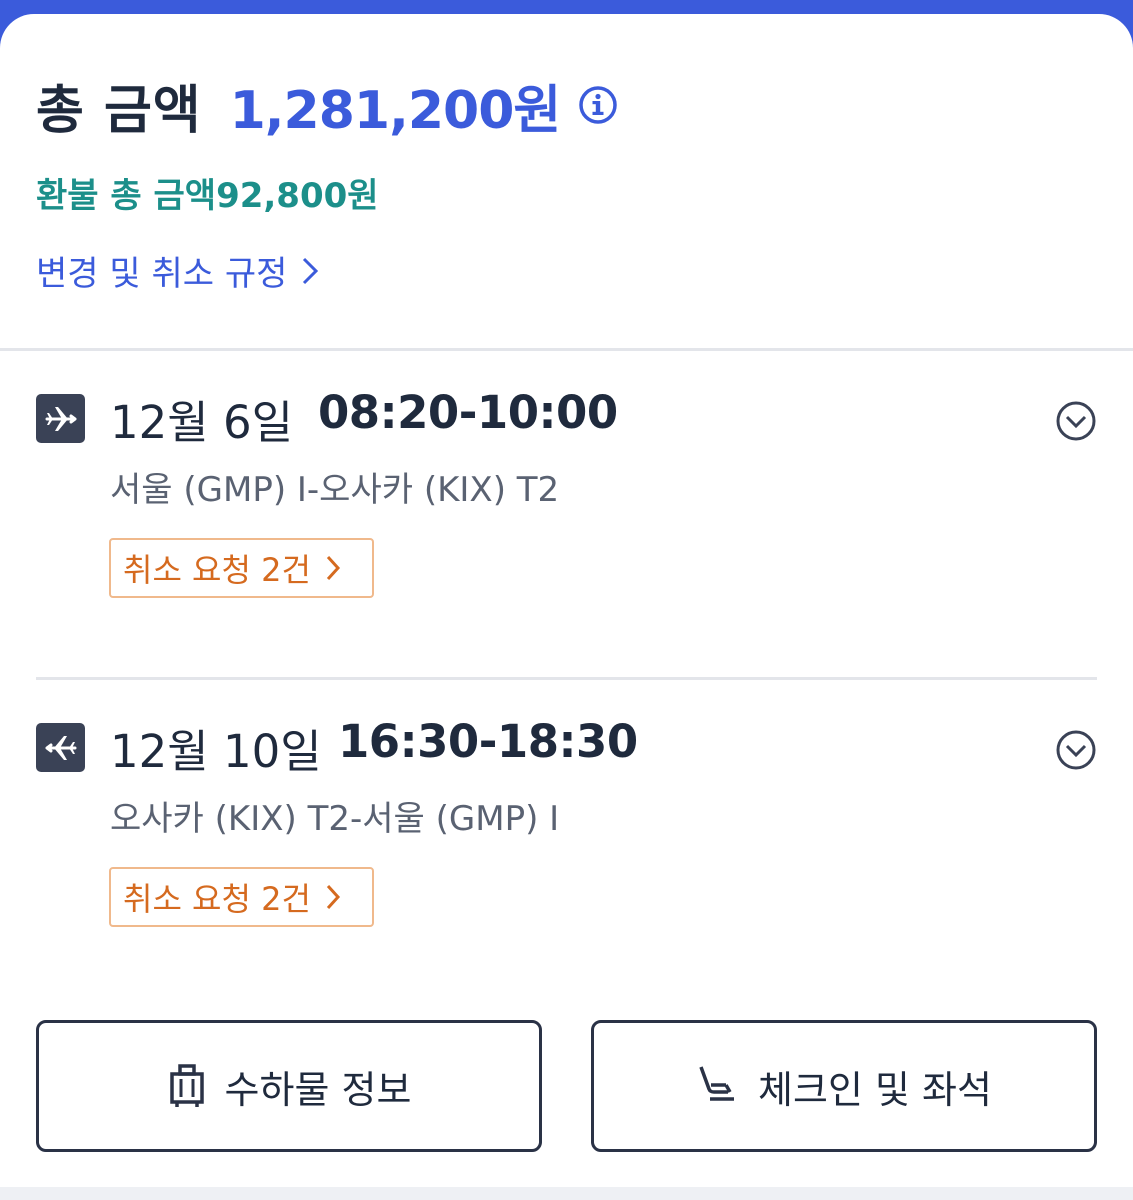 The image size is (1133, 1200). What do you see at coordinates (60, 747) in the screenshot?
I see `airplane-return-icon` at bounding box center [60, 747].